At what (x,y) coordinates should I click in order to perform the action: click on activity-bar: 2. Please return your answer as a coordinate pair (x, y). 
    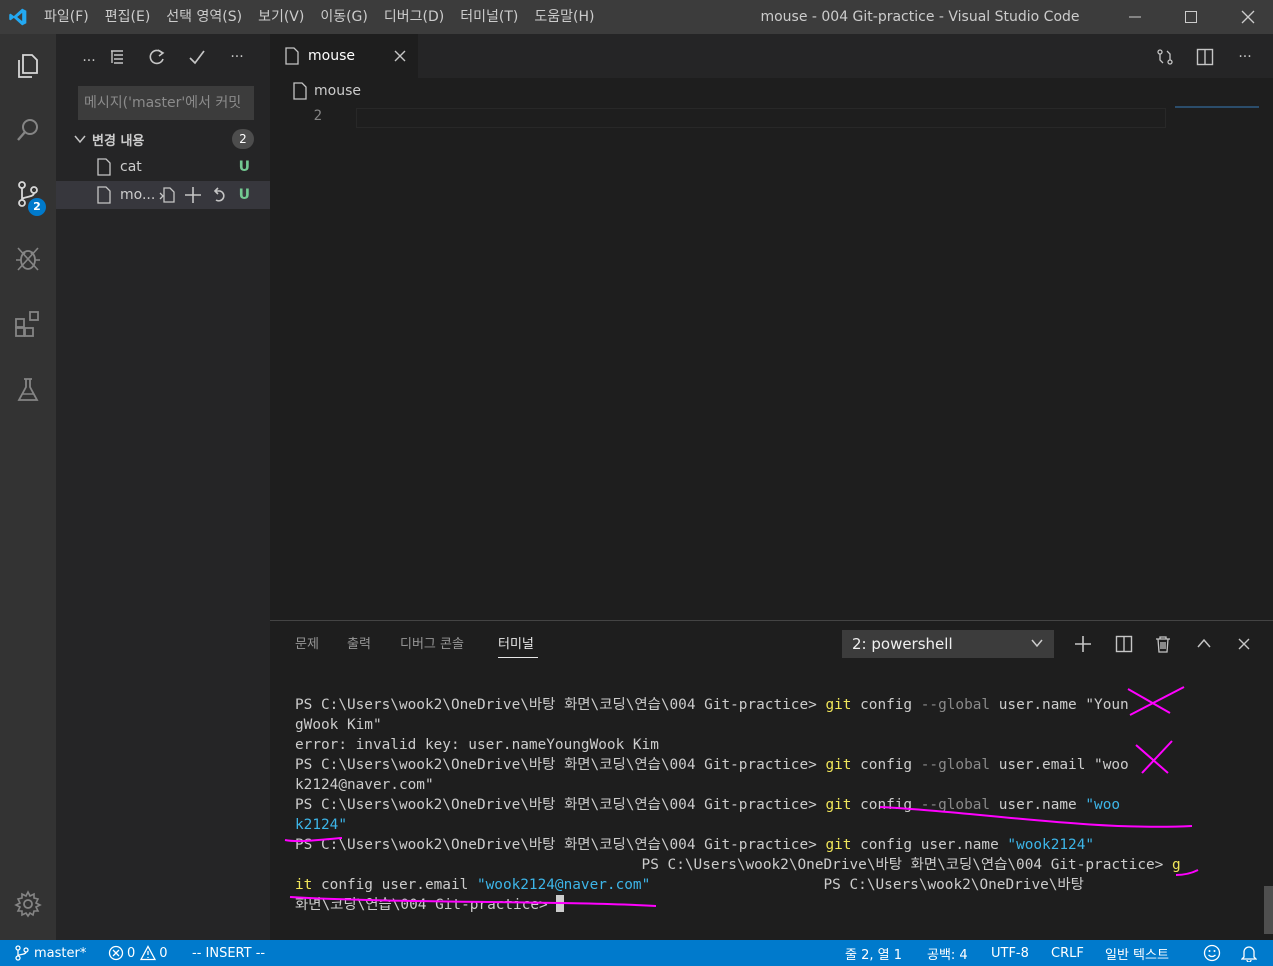
    Looking at the image, I should click on (28, 487).